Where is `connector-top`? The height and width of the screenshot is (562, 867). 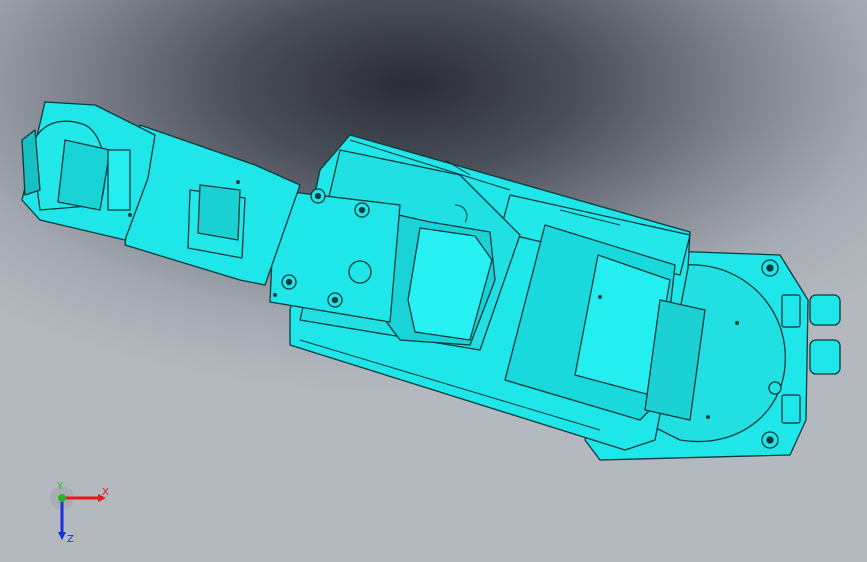
connector-top is located at coordinates (825, 310).